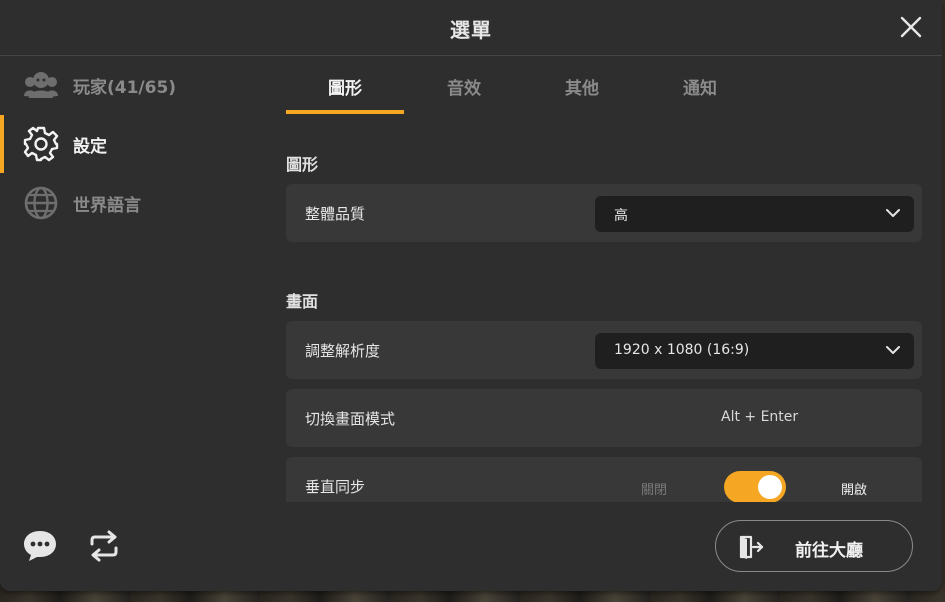  What do you see at coordinates (621, 216) in the screenshot?
I see `dropdown-value: 高` at bounding box center [621, 216].